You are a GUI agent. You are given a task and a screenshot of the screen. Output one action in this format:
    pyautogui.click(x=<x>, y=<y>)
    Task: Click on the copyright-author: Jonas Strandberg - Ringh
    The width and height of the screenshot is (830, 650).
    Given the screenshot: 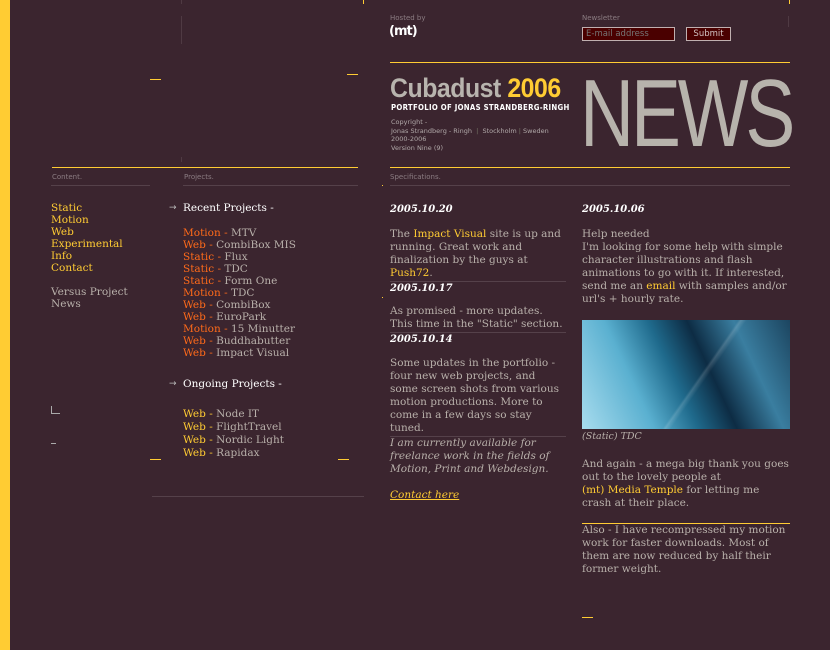 What is the action you would take?
    pyautogui.click(x=431, y=130)
    